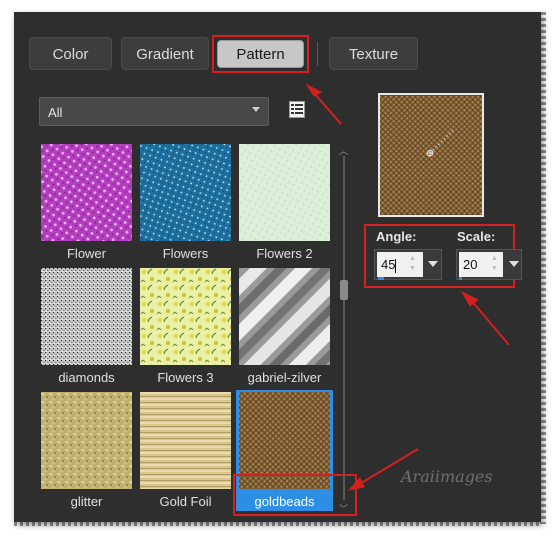  What do you see at coordinates (260, 54) in the screenshot?
I see `tab-pattern: Pattern` at bounding box center [260, 54].